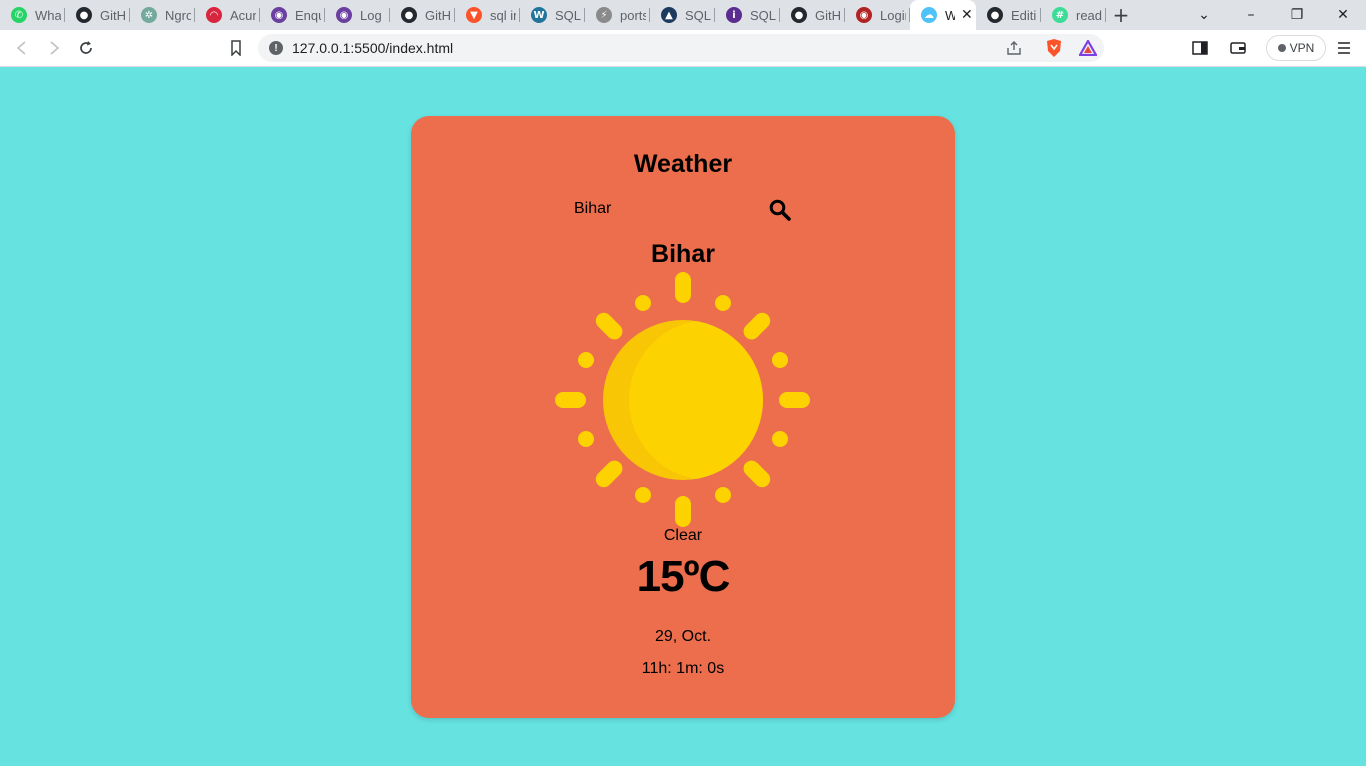  I want to click on browser-tab: ◠ Acun, so click(227, 15).